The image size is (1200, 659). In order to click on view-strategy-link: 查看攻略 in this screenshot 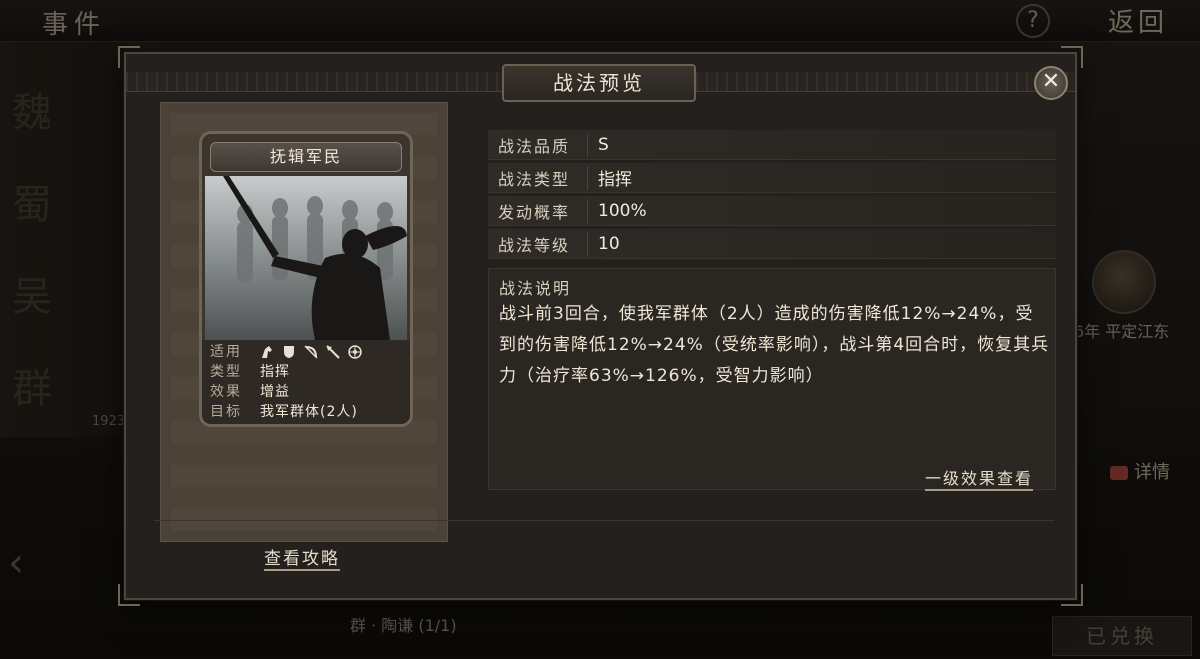, I will do `click(302, 557)`.